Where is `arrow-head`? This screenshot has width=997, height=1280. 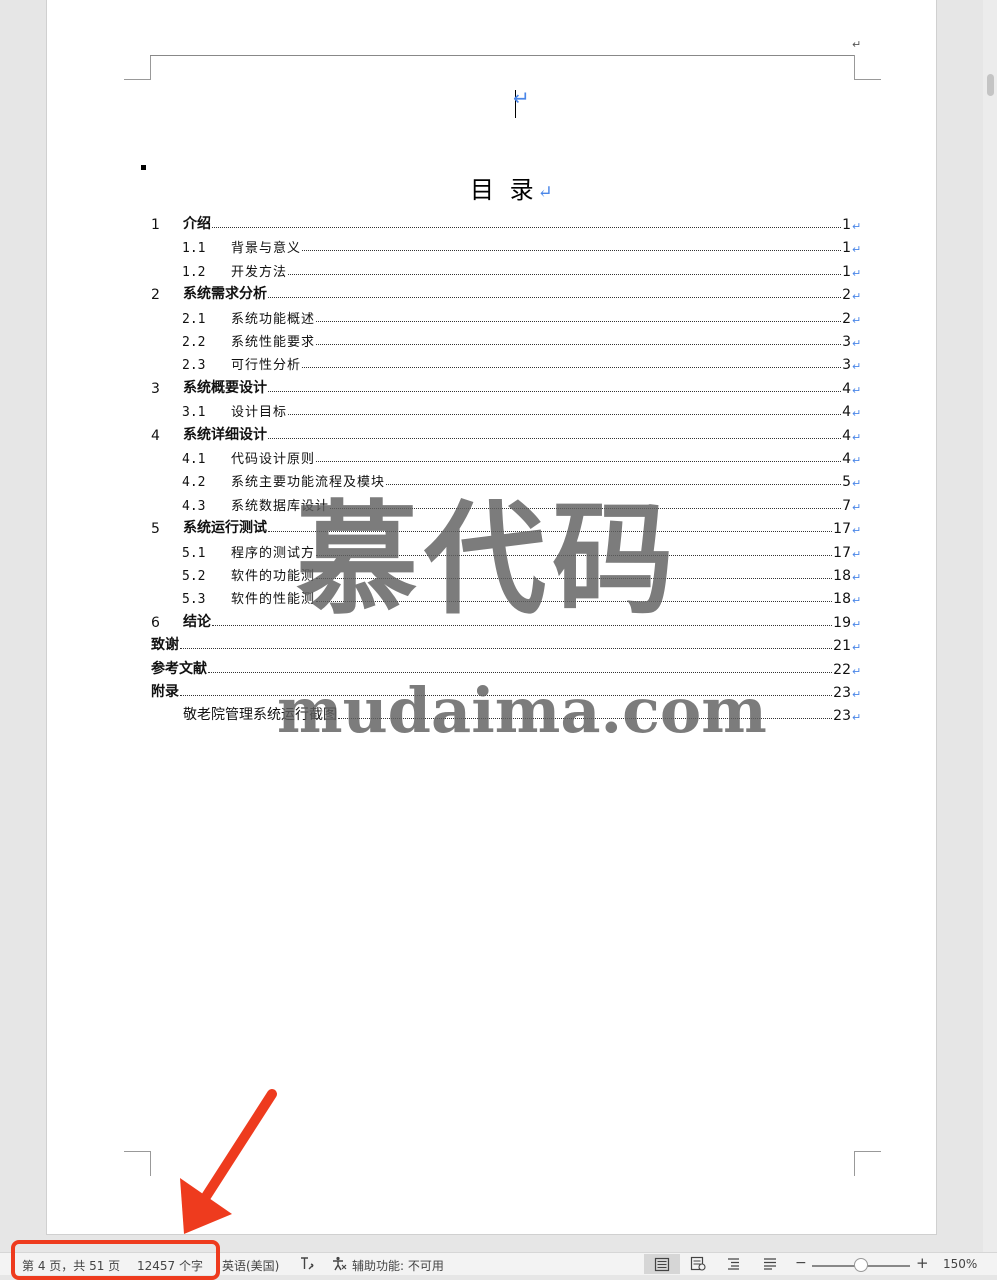
arrow-head is located at coordinates (206, 1206).